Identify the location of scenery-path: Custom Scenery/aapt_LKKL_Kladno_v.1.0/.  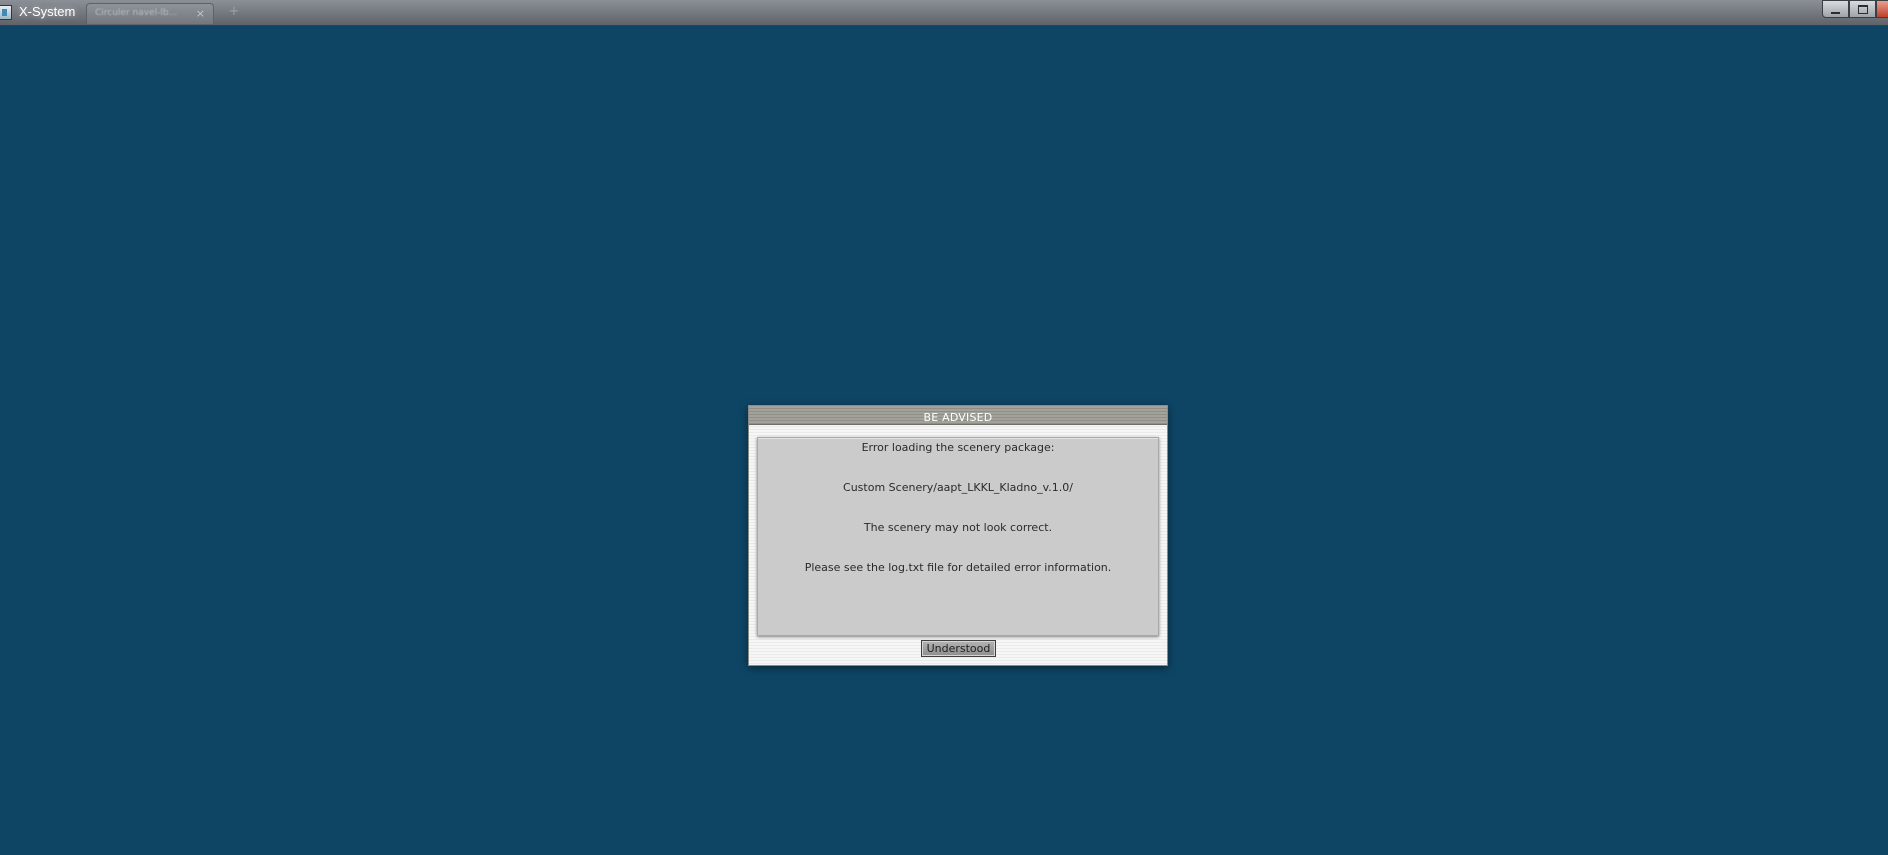
(958, 487).